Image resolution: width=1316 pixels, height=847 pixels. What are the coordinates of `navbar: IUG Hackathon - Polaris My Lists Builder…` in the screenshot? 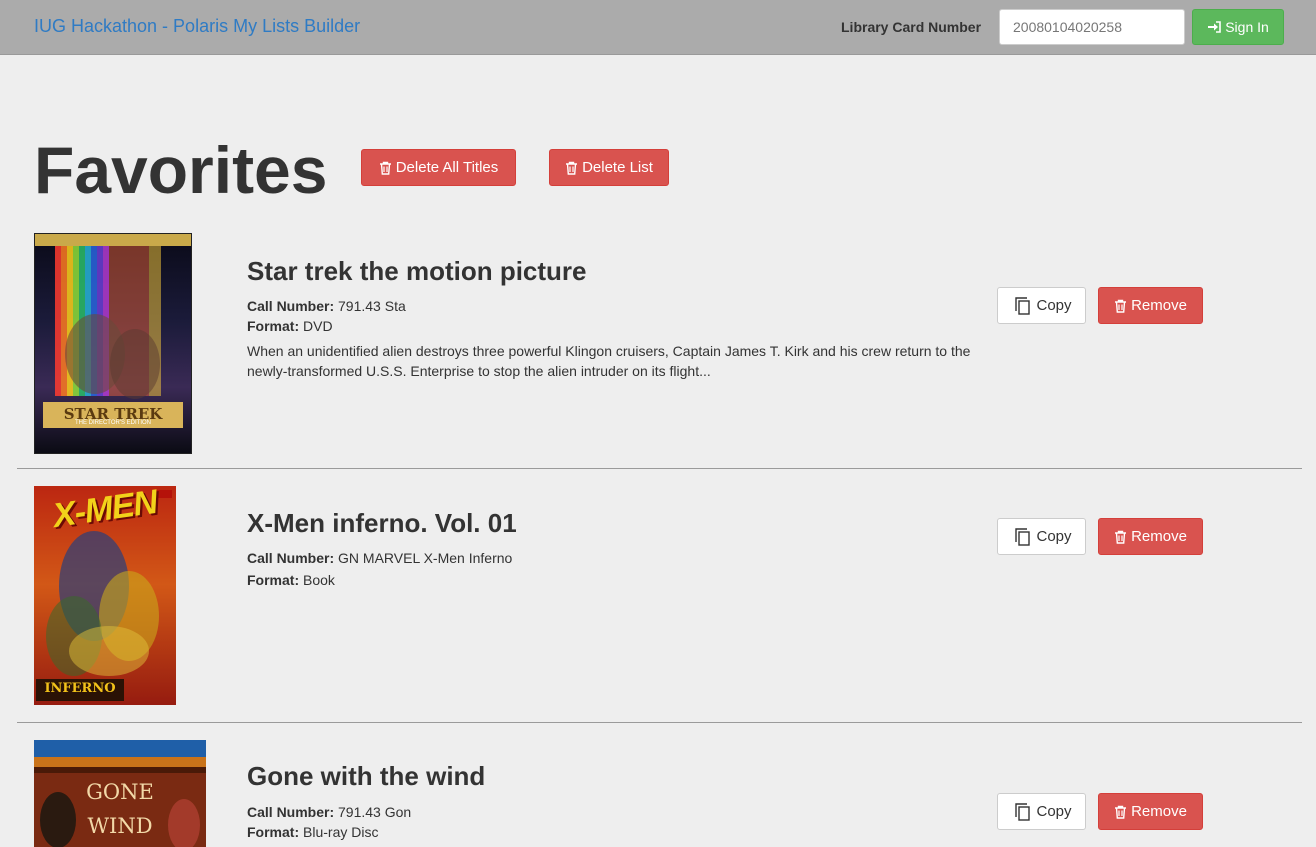 It's located at (658, 27).